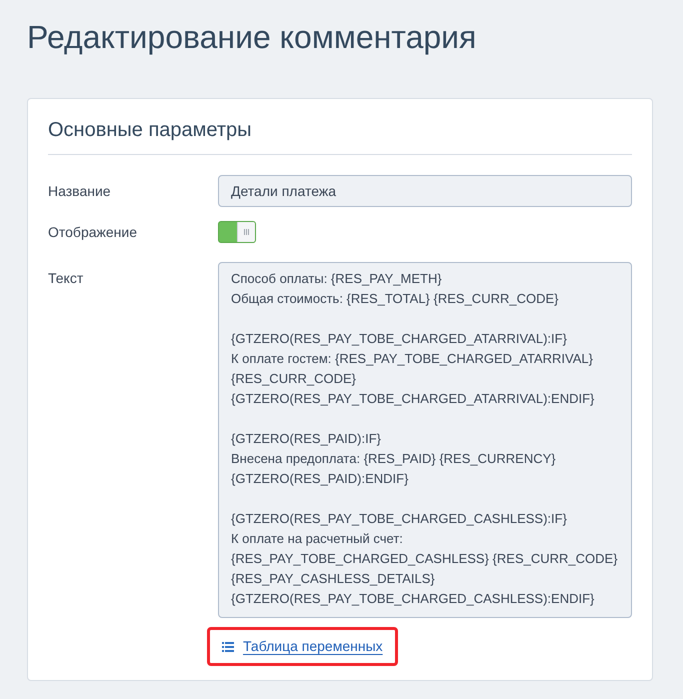 The width and height of the screenshot is (683, 699). What do you see at coordinates (228, 647) in the screenshot?
I see `list-icon` at bounding box center [228, 647].